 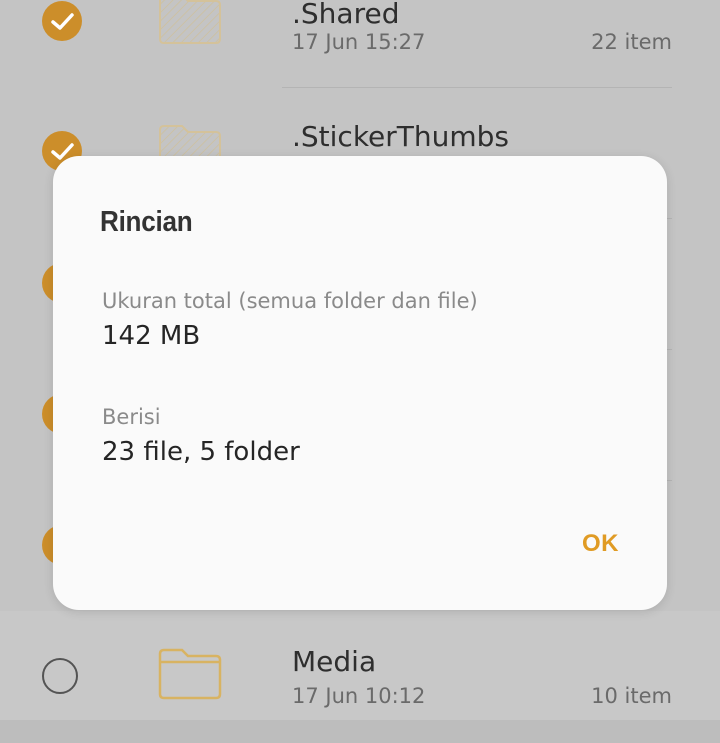 What do you see at coordinates (290, 301) in the screenshot?
I see `total-size-label: Ukuran total (semua folder dan file)` at bounding box center [290, 301].